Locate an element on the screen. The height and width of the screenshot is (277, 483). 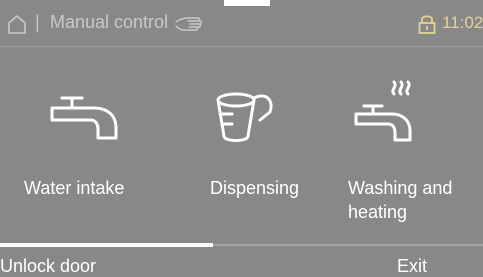
tap-icon is located at coordinates (84, 118).